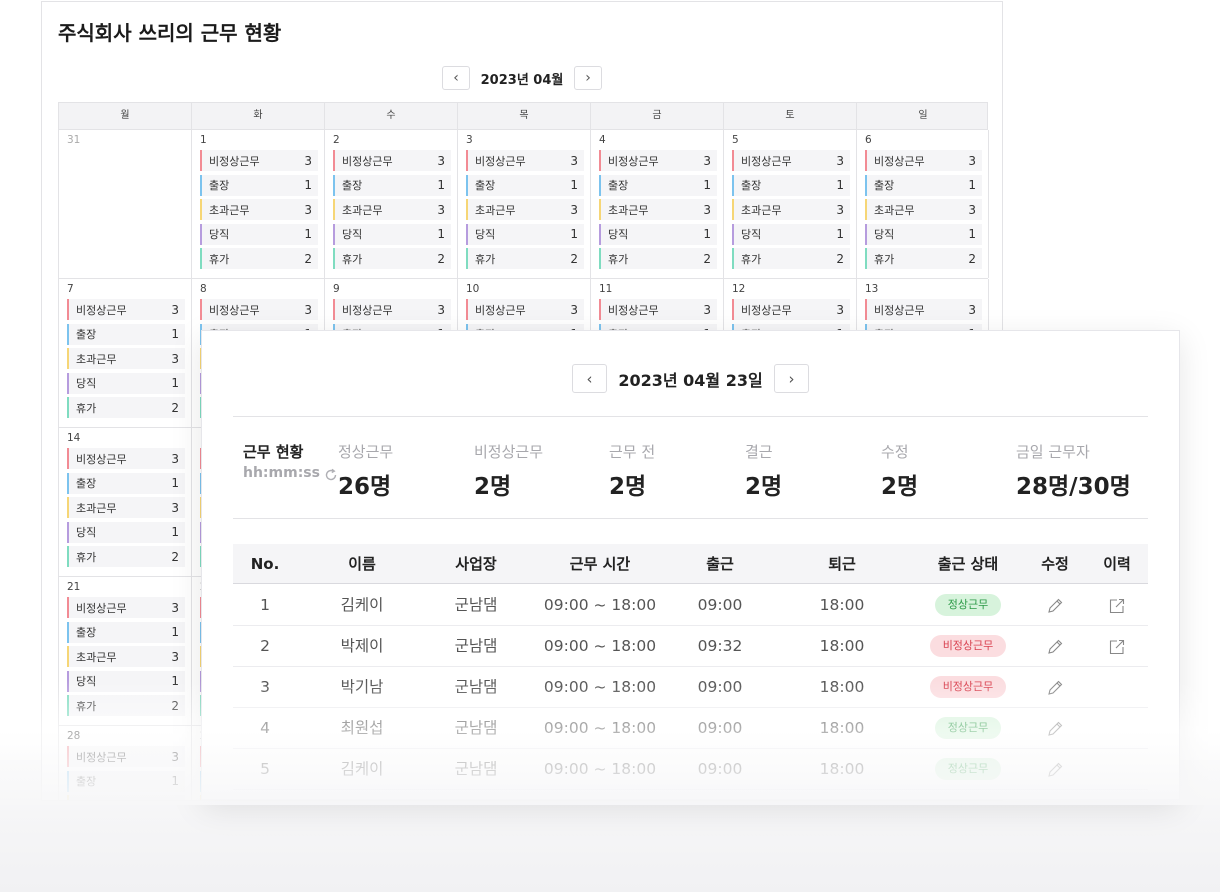 The height and width of the screenshot is (892, 1220). I want to click on table-row: 1 김케이 군남댐 09:00 ~ 18:00 09:00 18:00 정상근무, so click(690, 605).